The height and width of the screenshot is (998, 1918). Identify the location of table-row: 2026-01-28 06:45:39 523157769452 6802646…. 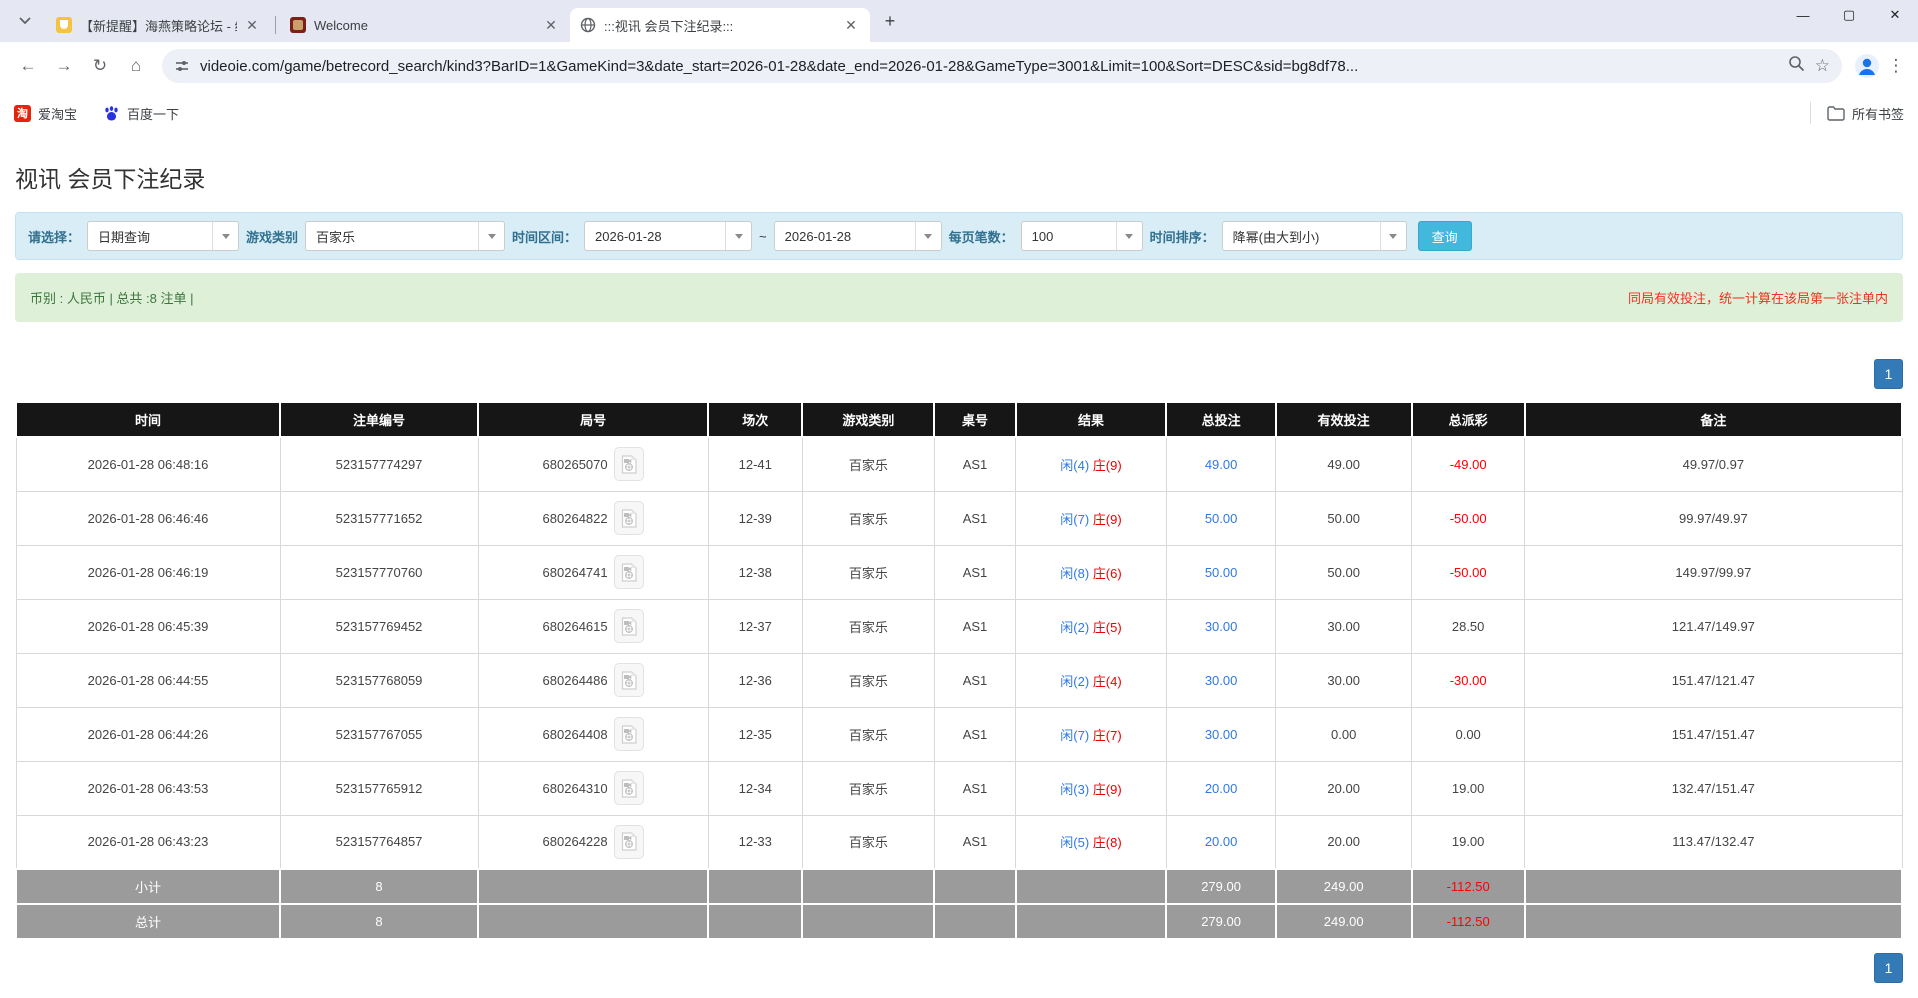
(959, 626).